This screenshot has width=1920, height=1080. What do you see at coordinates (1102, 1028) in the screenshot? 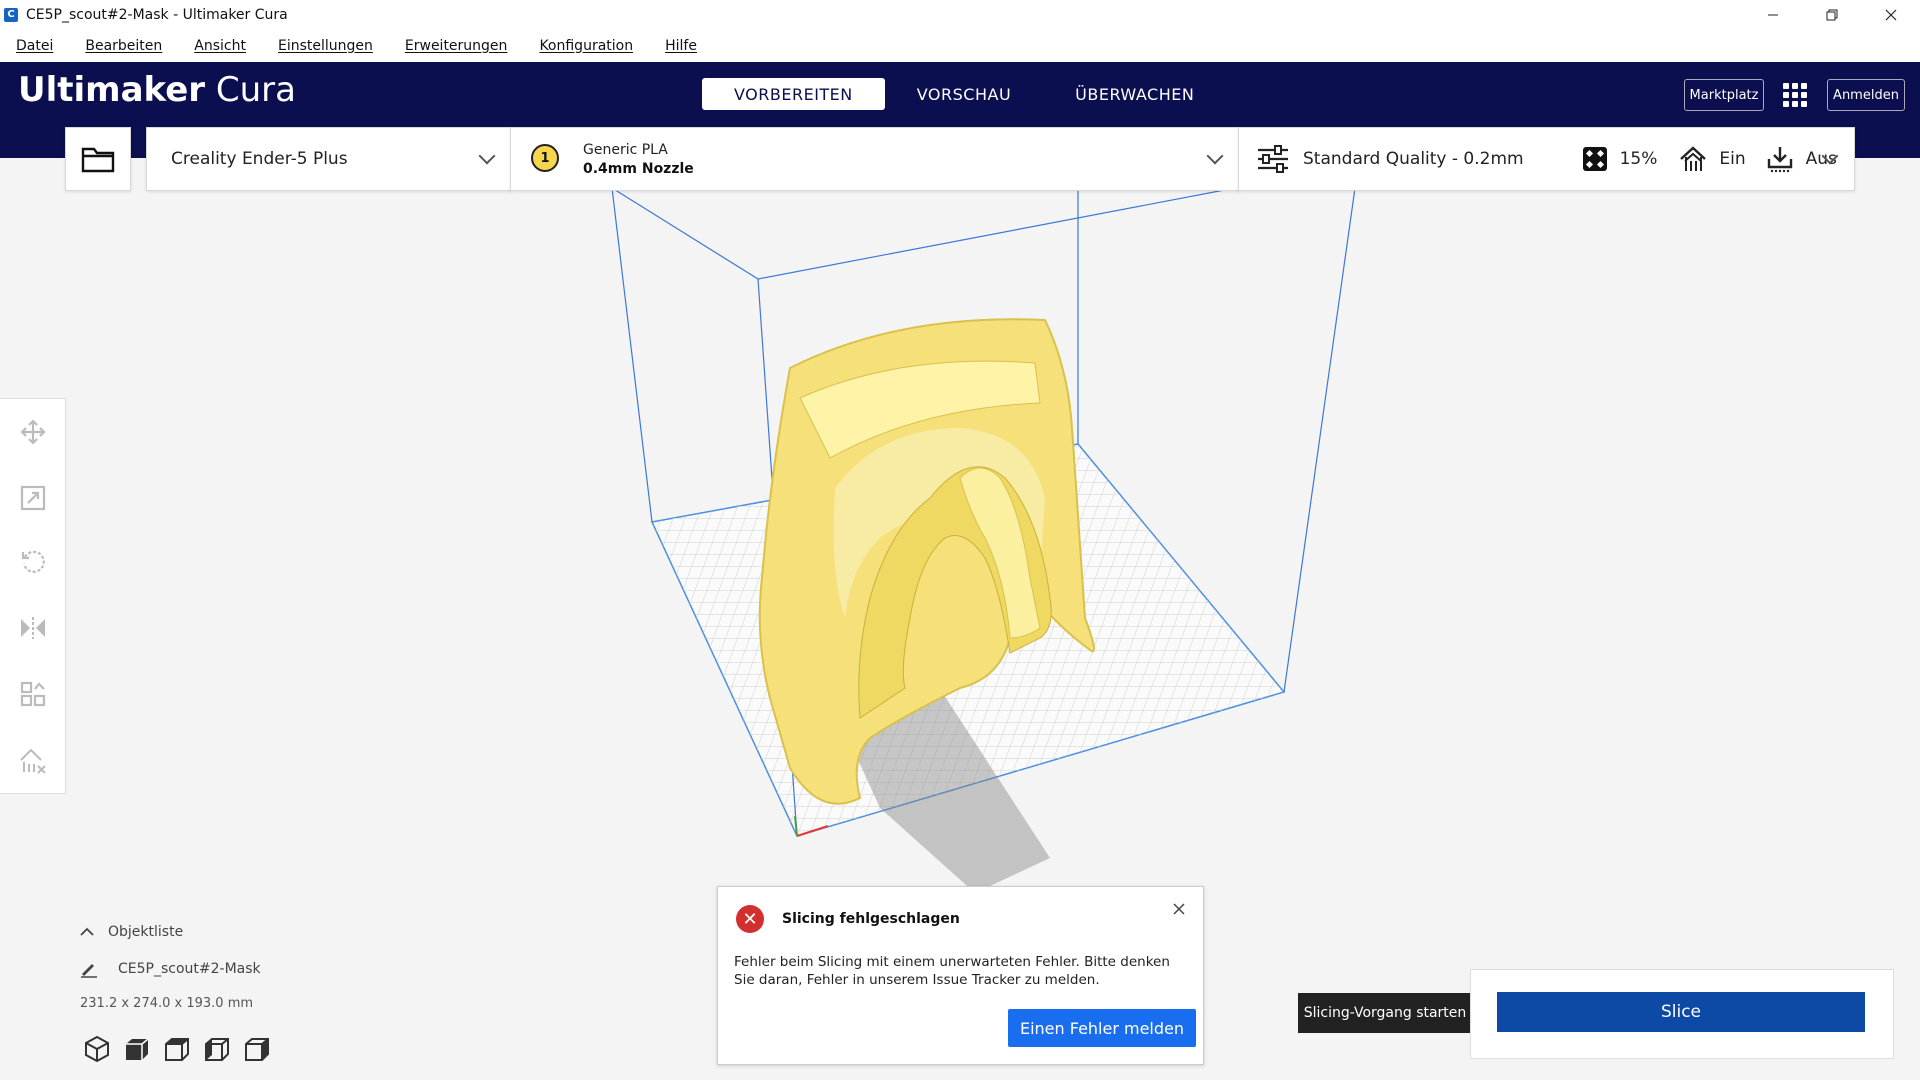
I see `report-bug-button: Einen Fehler melden` at bounding box center [1102, 1028].